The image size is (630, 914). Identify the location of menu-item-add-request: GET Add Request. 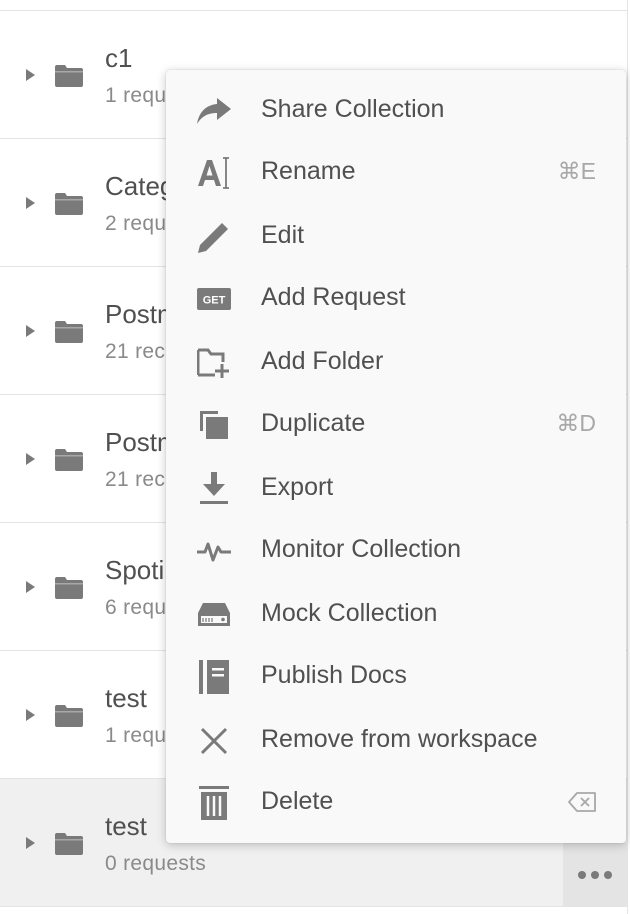
(396, 299).